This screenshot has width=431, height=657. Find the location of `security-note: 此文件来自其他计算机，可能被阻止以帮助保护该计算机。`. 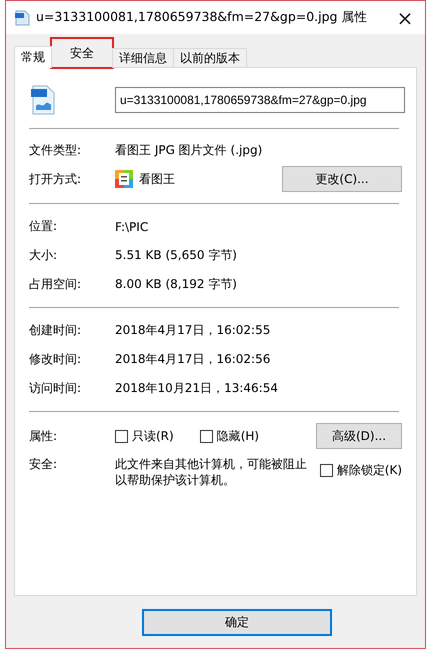

security-note: 此文件来自其他计算机，可能被阻止以帮助保护该计算机。 is located at coordinates (211, 472).